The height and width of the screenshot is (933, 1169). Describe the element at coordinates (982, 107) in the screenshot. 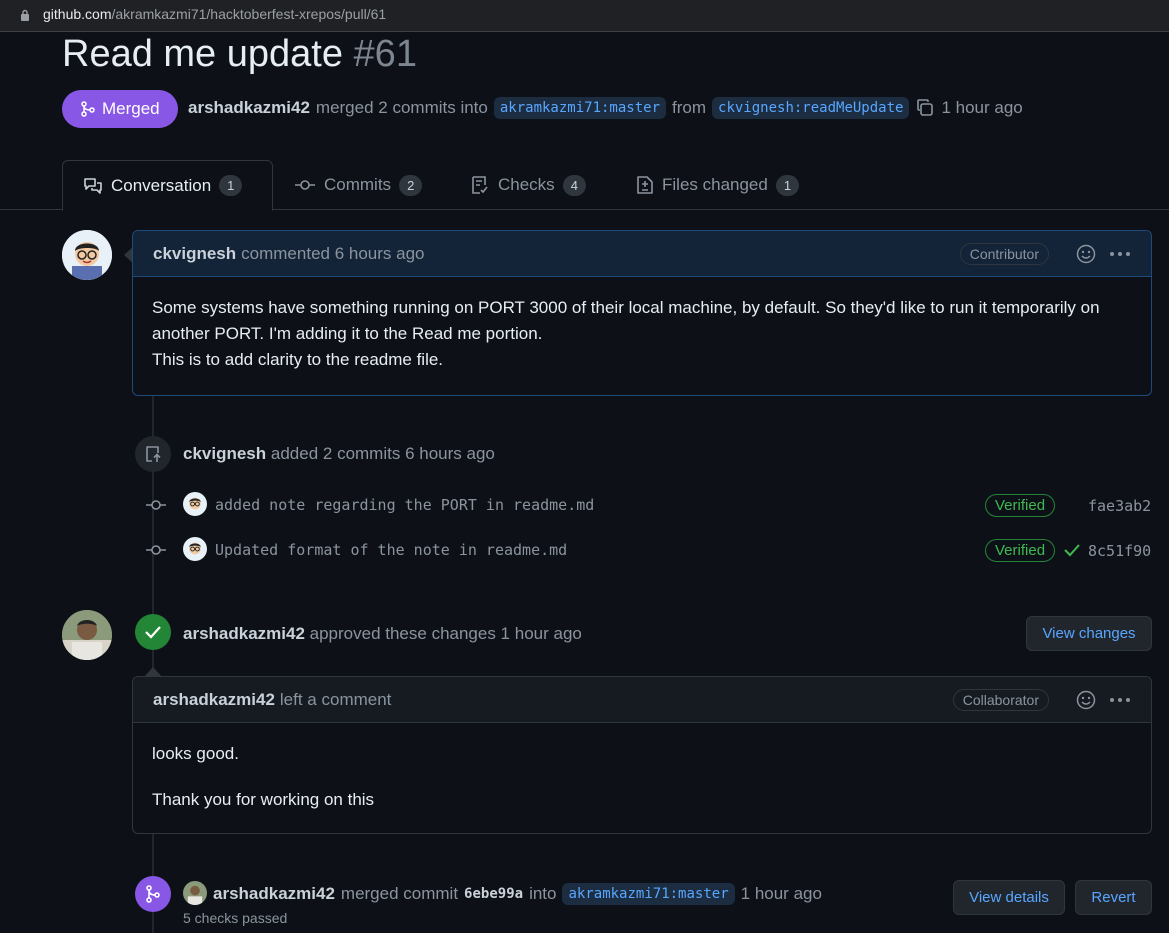

I see `merged-time: 1 hour ago` at that location.